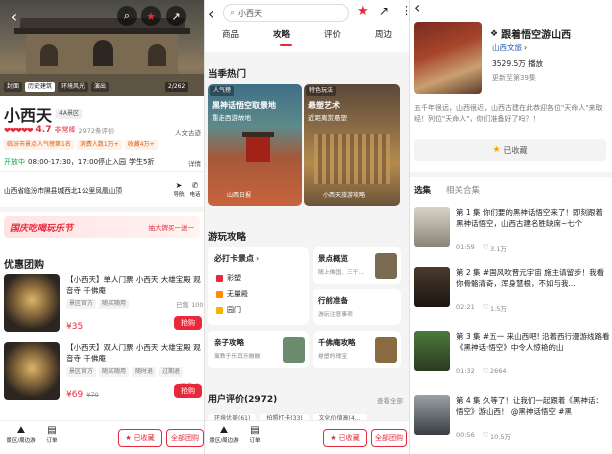  Describe the element at coordinates (100, 87) in the screenshot. I see `photo-tab: 演出` at that location.